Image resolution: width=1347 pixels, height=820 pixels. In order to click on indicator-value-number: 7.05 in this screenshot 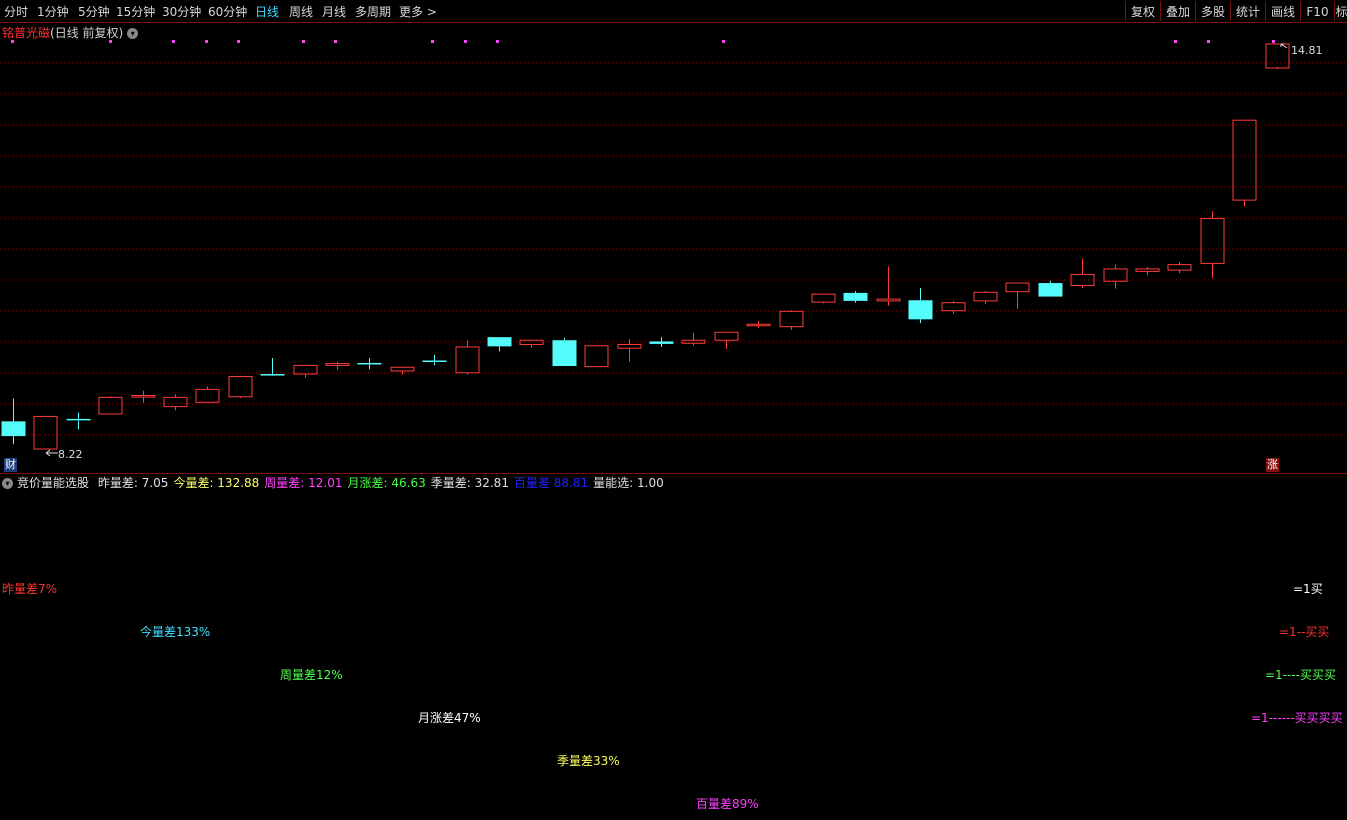, I will do `click(153, 483)`.